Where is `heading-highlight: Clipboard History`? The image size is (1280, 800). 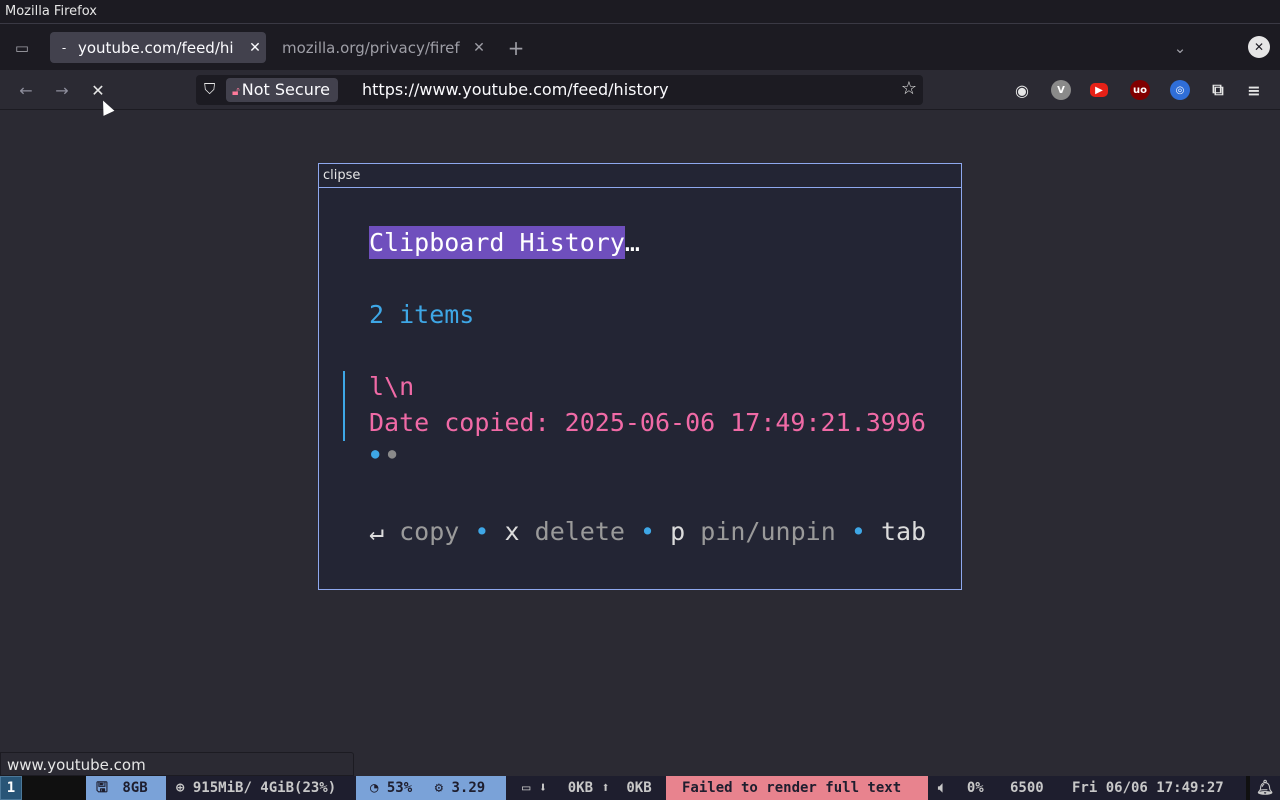 heading-highlight: Clipboard History is located at coordinates (497, 242).